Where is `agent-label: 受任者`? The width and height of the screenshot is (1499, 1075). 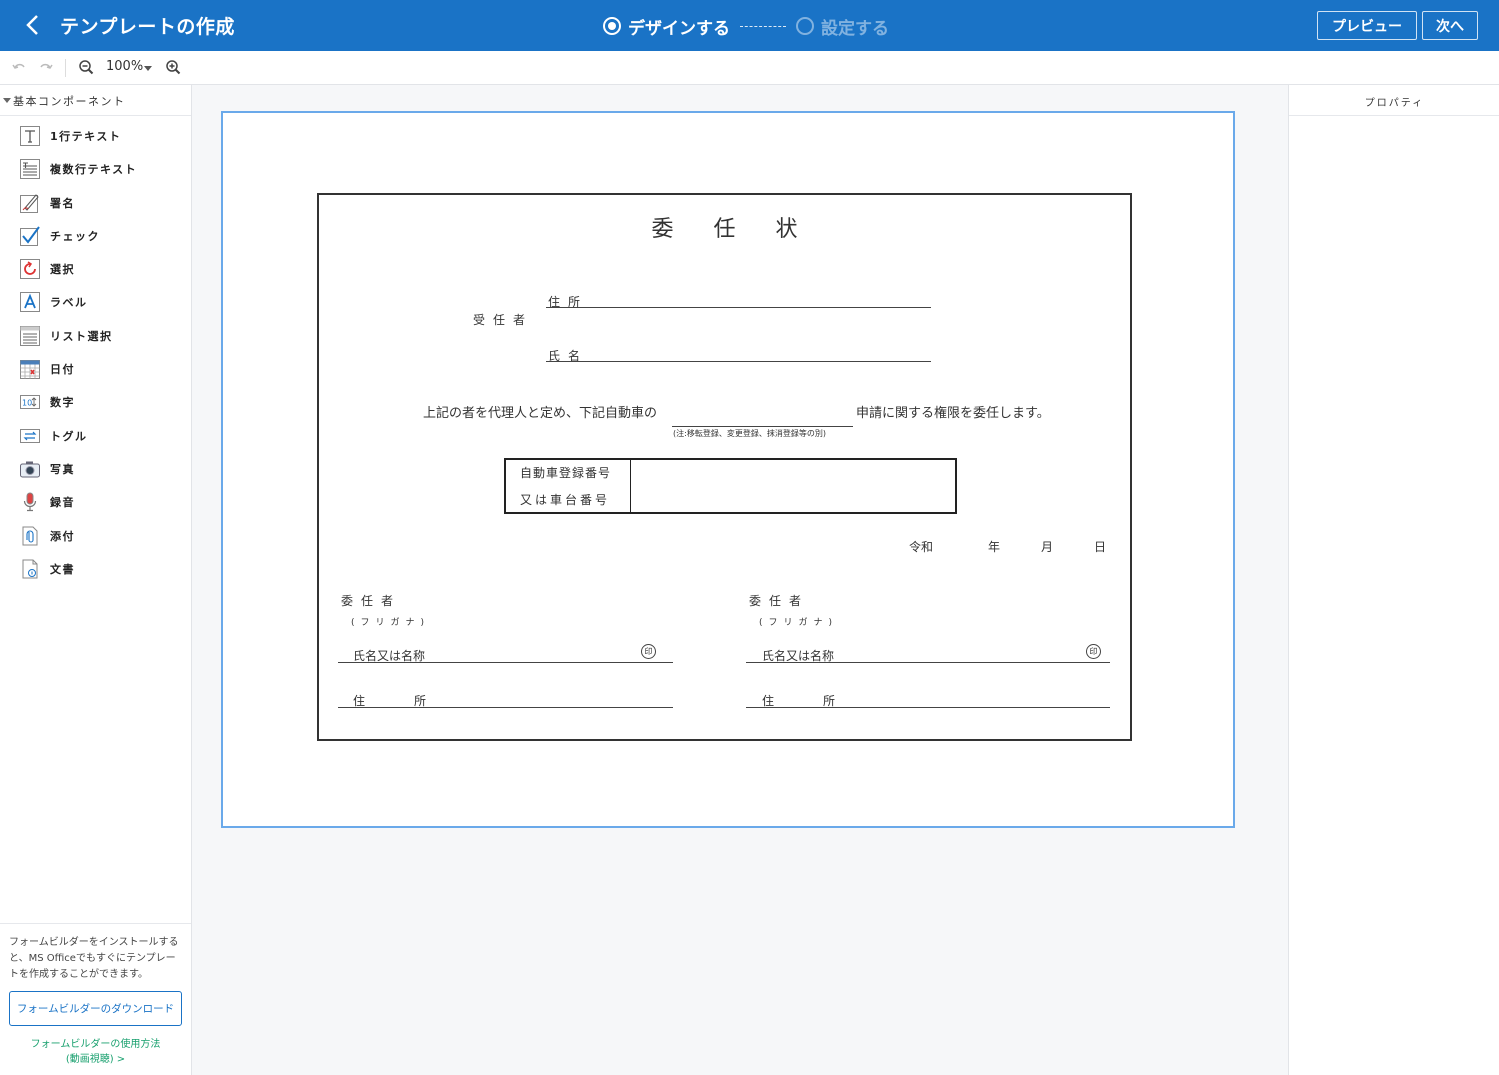
agent-label: 受任者 is located at coordinates (503, 320).